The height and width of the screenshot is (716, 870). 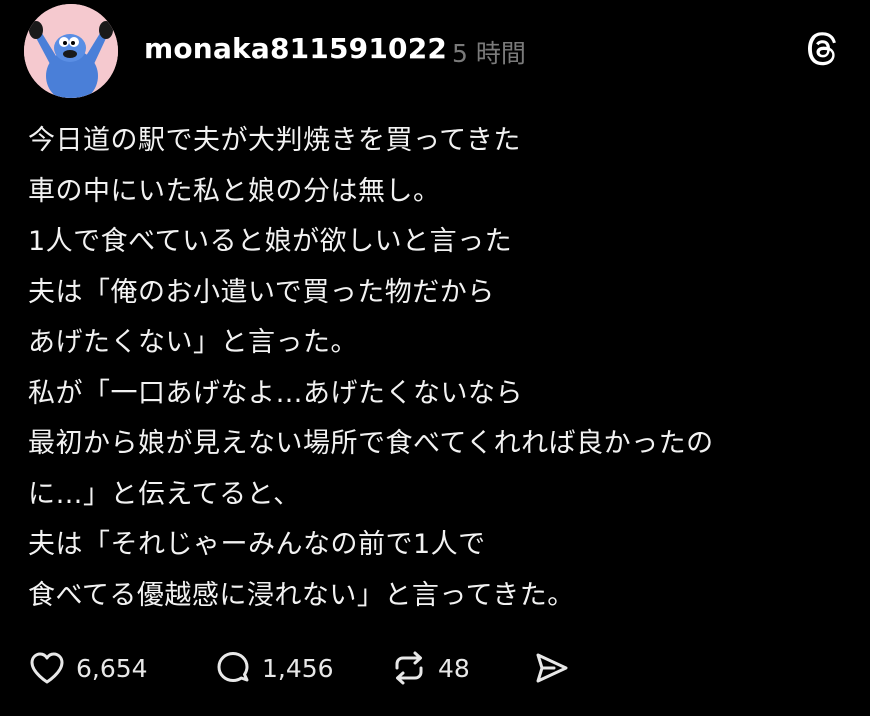 What do you see at coordinates (430, 668) in the screenshot?
I see `repost-button: 48` at bounding box center [430, 668].